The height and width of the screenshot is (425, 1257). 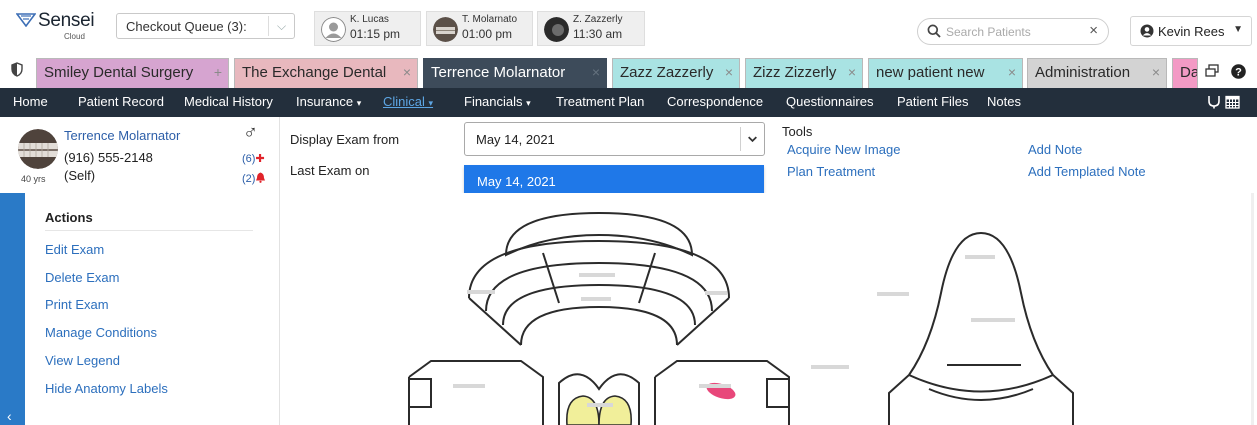 I want to click on chevron-left-icon: ‹, so click(x=9, y=416).